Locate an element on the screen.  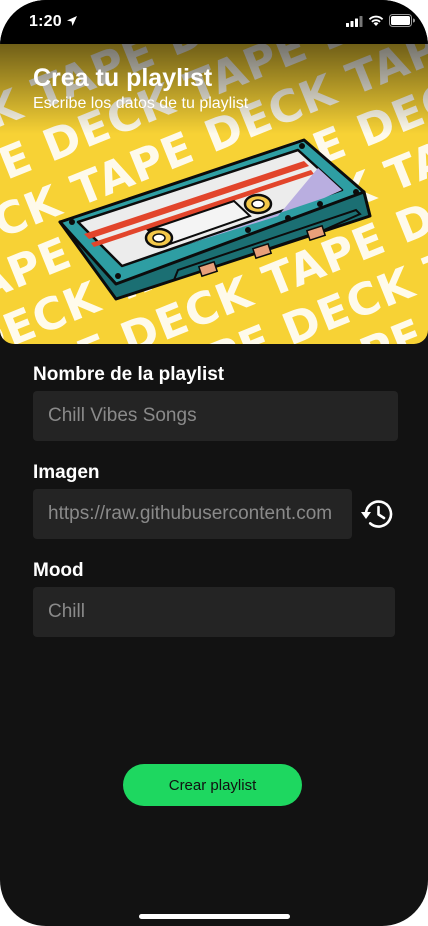
page-title: Crea tu playlist is located at coordinates (123, 78).